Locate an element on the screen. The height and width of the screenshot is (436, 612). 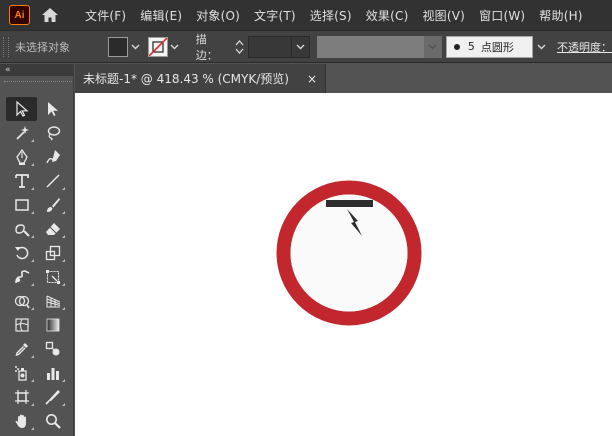
control-bar: 未选择对象 描边： 5 点圆形 不透明度： is located at coordinates (306, 46).